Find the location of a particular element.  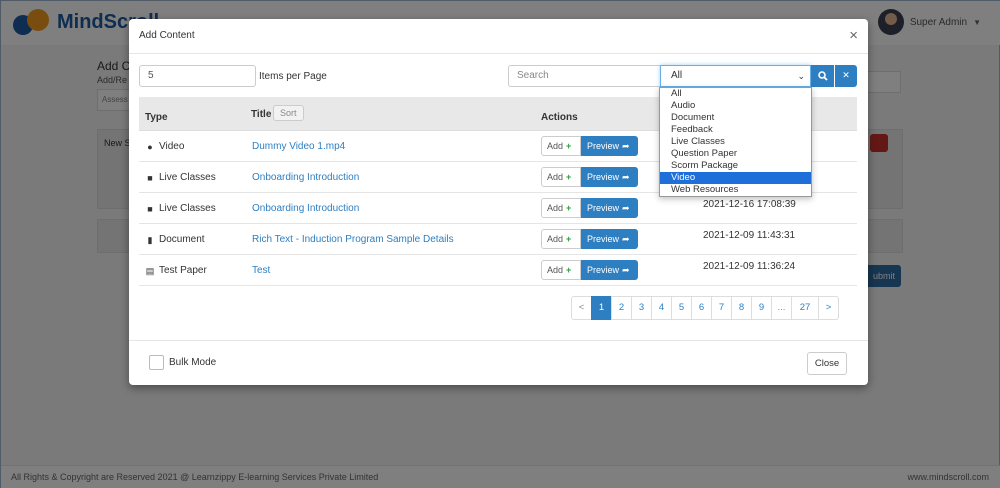

row-type: ● Video is located at coordinates (164, 146).